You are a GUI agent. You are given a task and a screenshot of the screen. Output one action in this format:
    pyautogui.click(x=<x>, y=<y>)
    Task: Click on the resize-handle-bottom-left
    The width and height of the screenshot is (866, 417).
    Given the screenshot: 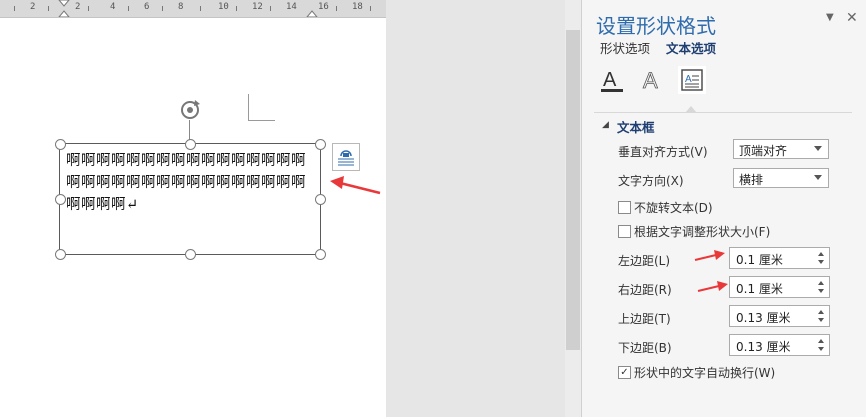 What is the action you would take?
    pyautogui.click(x=60, y=254)
    